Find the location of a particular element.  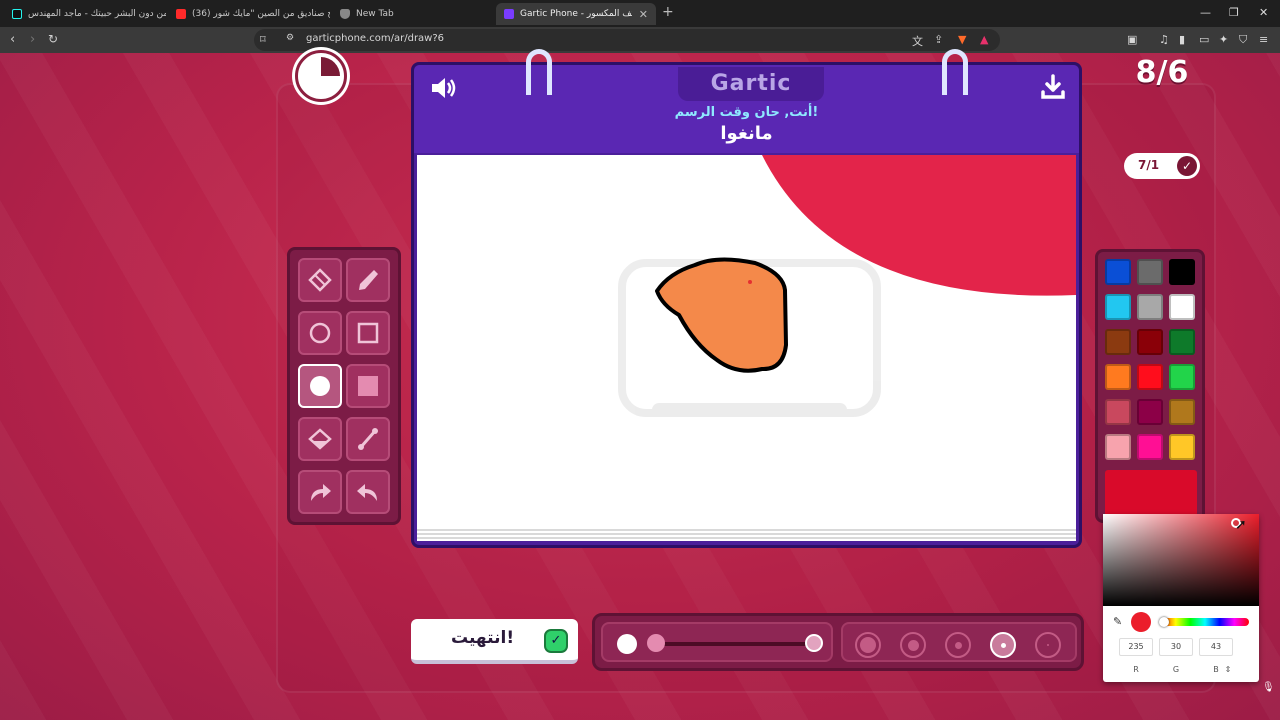

brush-size-m-button is located at coordinates (958, 645).